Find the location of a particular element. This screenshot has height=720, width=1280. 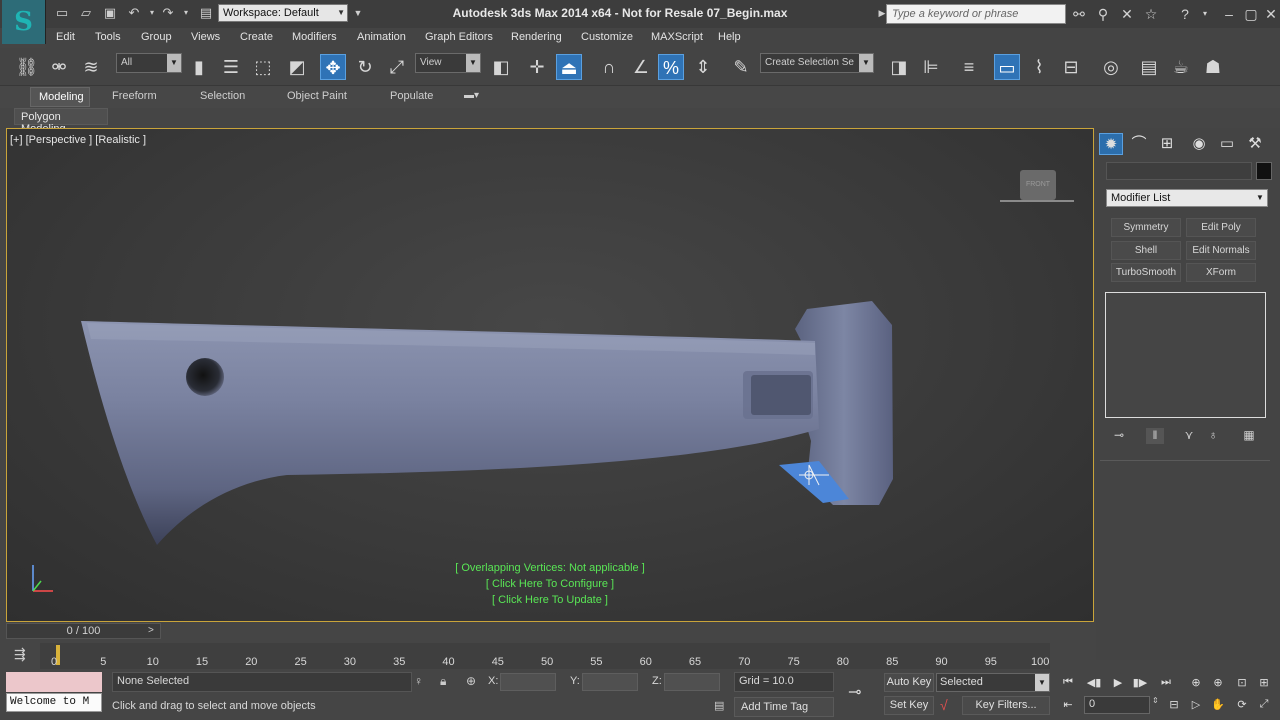

undo-icon: ↶ is located at coordinates (134, 13).